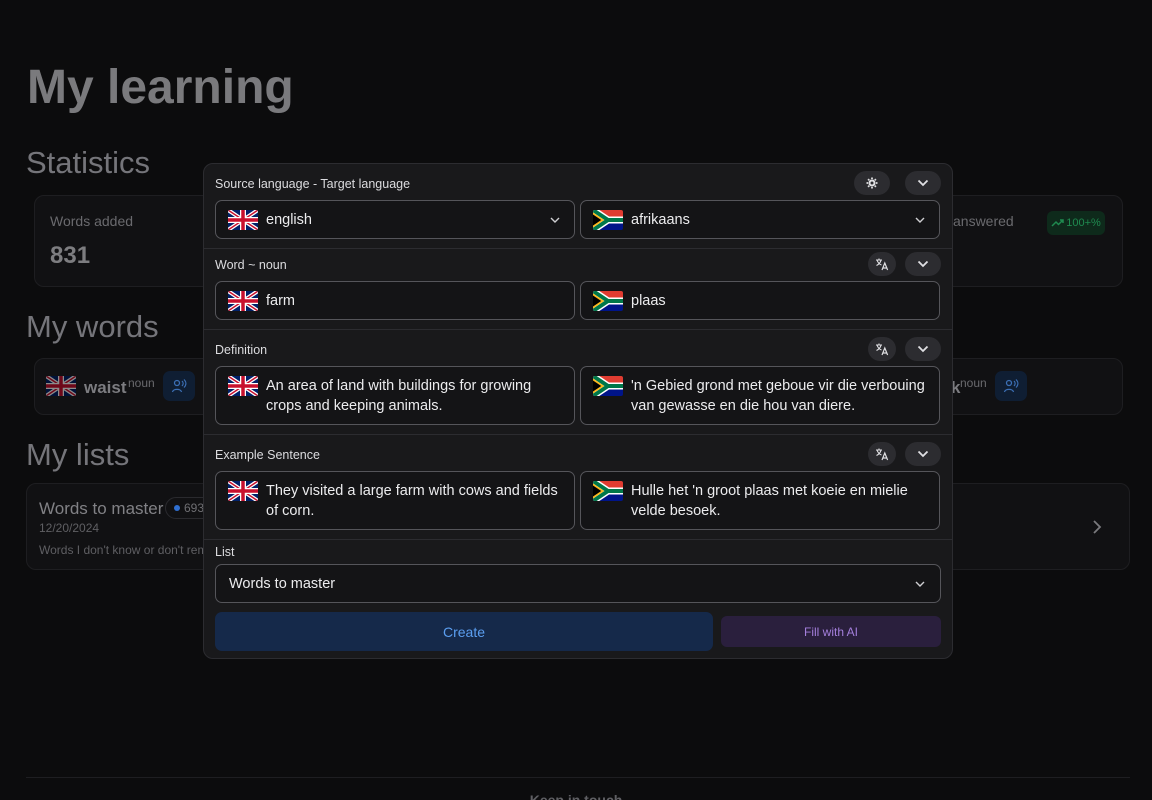 This screenshot has width=1152, height=800. Describe the element at coordinates (289, 219) in the screenshot. I see `source-language-value: english` at that location.